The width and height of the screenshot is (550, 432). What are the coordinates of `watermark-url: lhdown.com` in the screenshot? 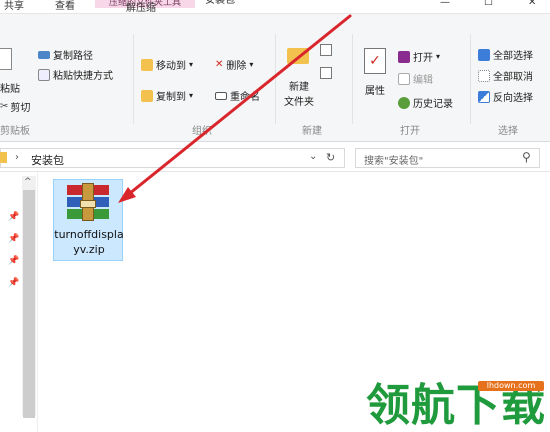 It's located at (511, 386).